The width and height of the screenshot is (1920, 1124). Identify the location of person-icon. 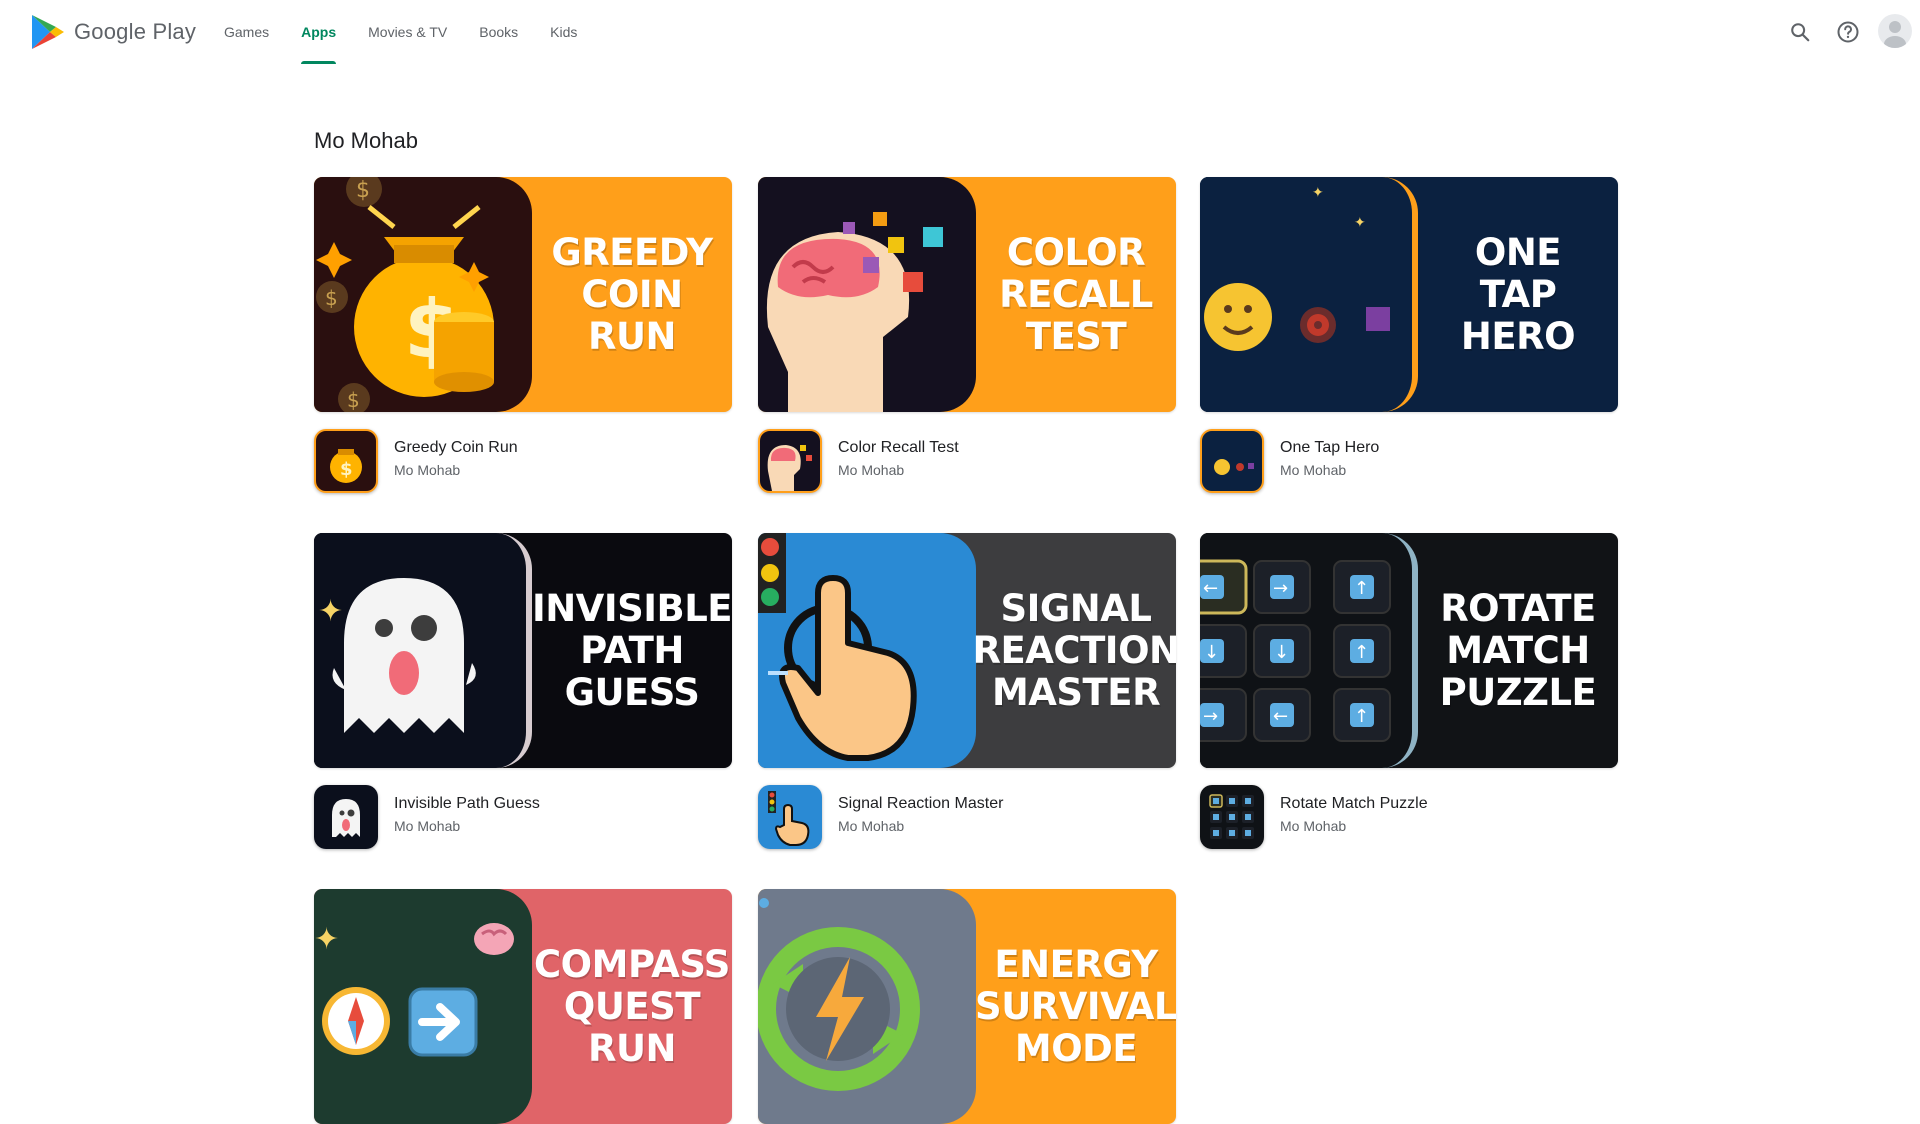
(1895, 34).